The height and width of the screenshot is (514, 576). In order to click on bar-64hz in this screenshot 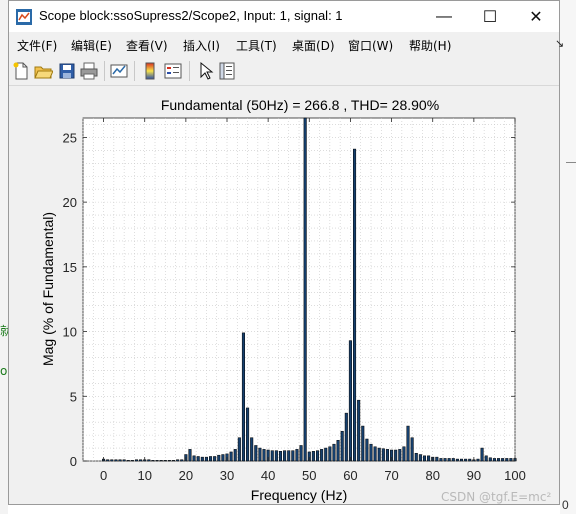, I will do `click(367, 450)`.